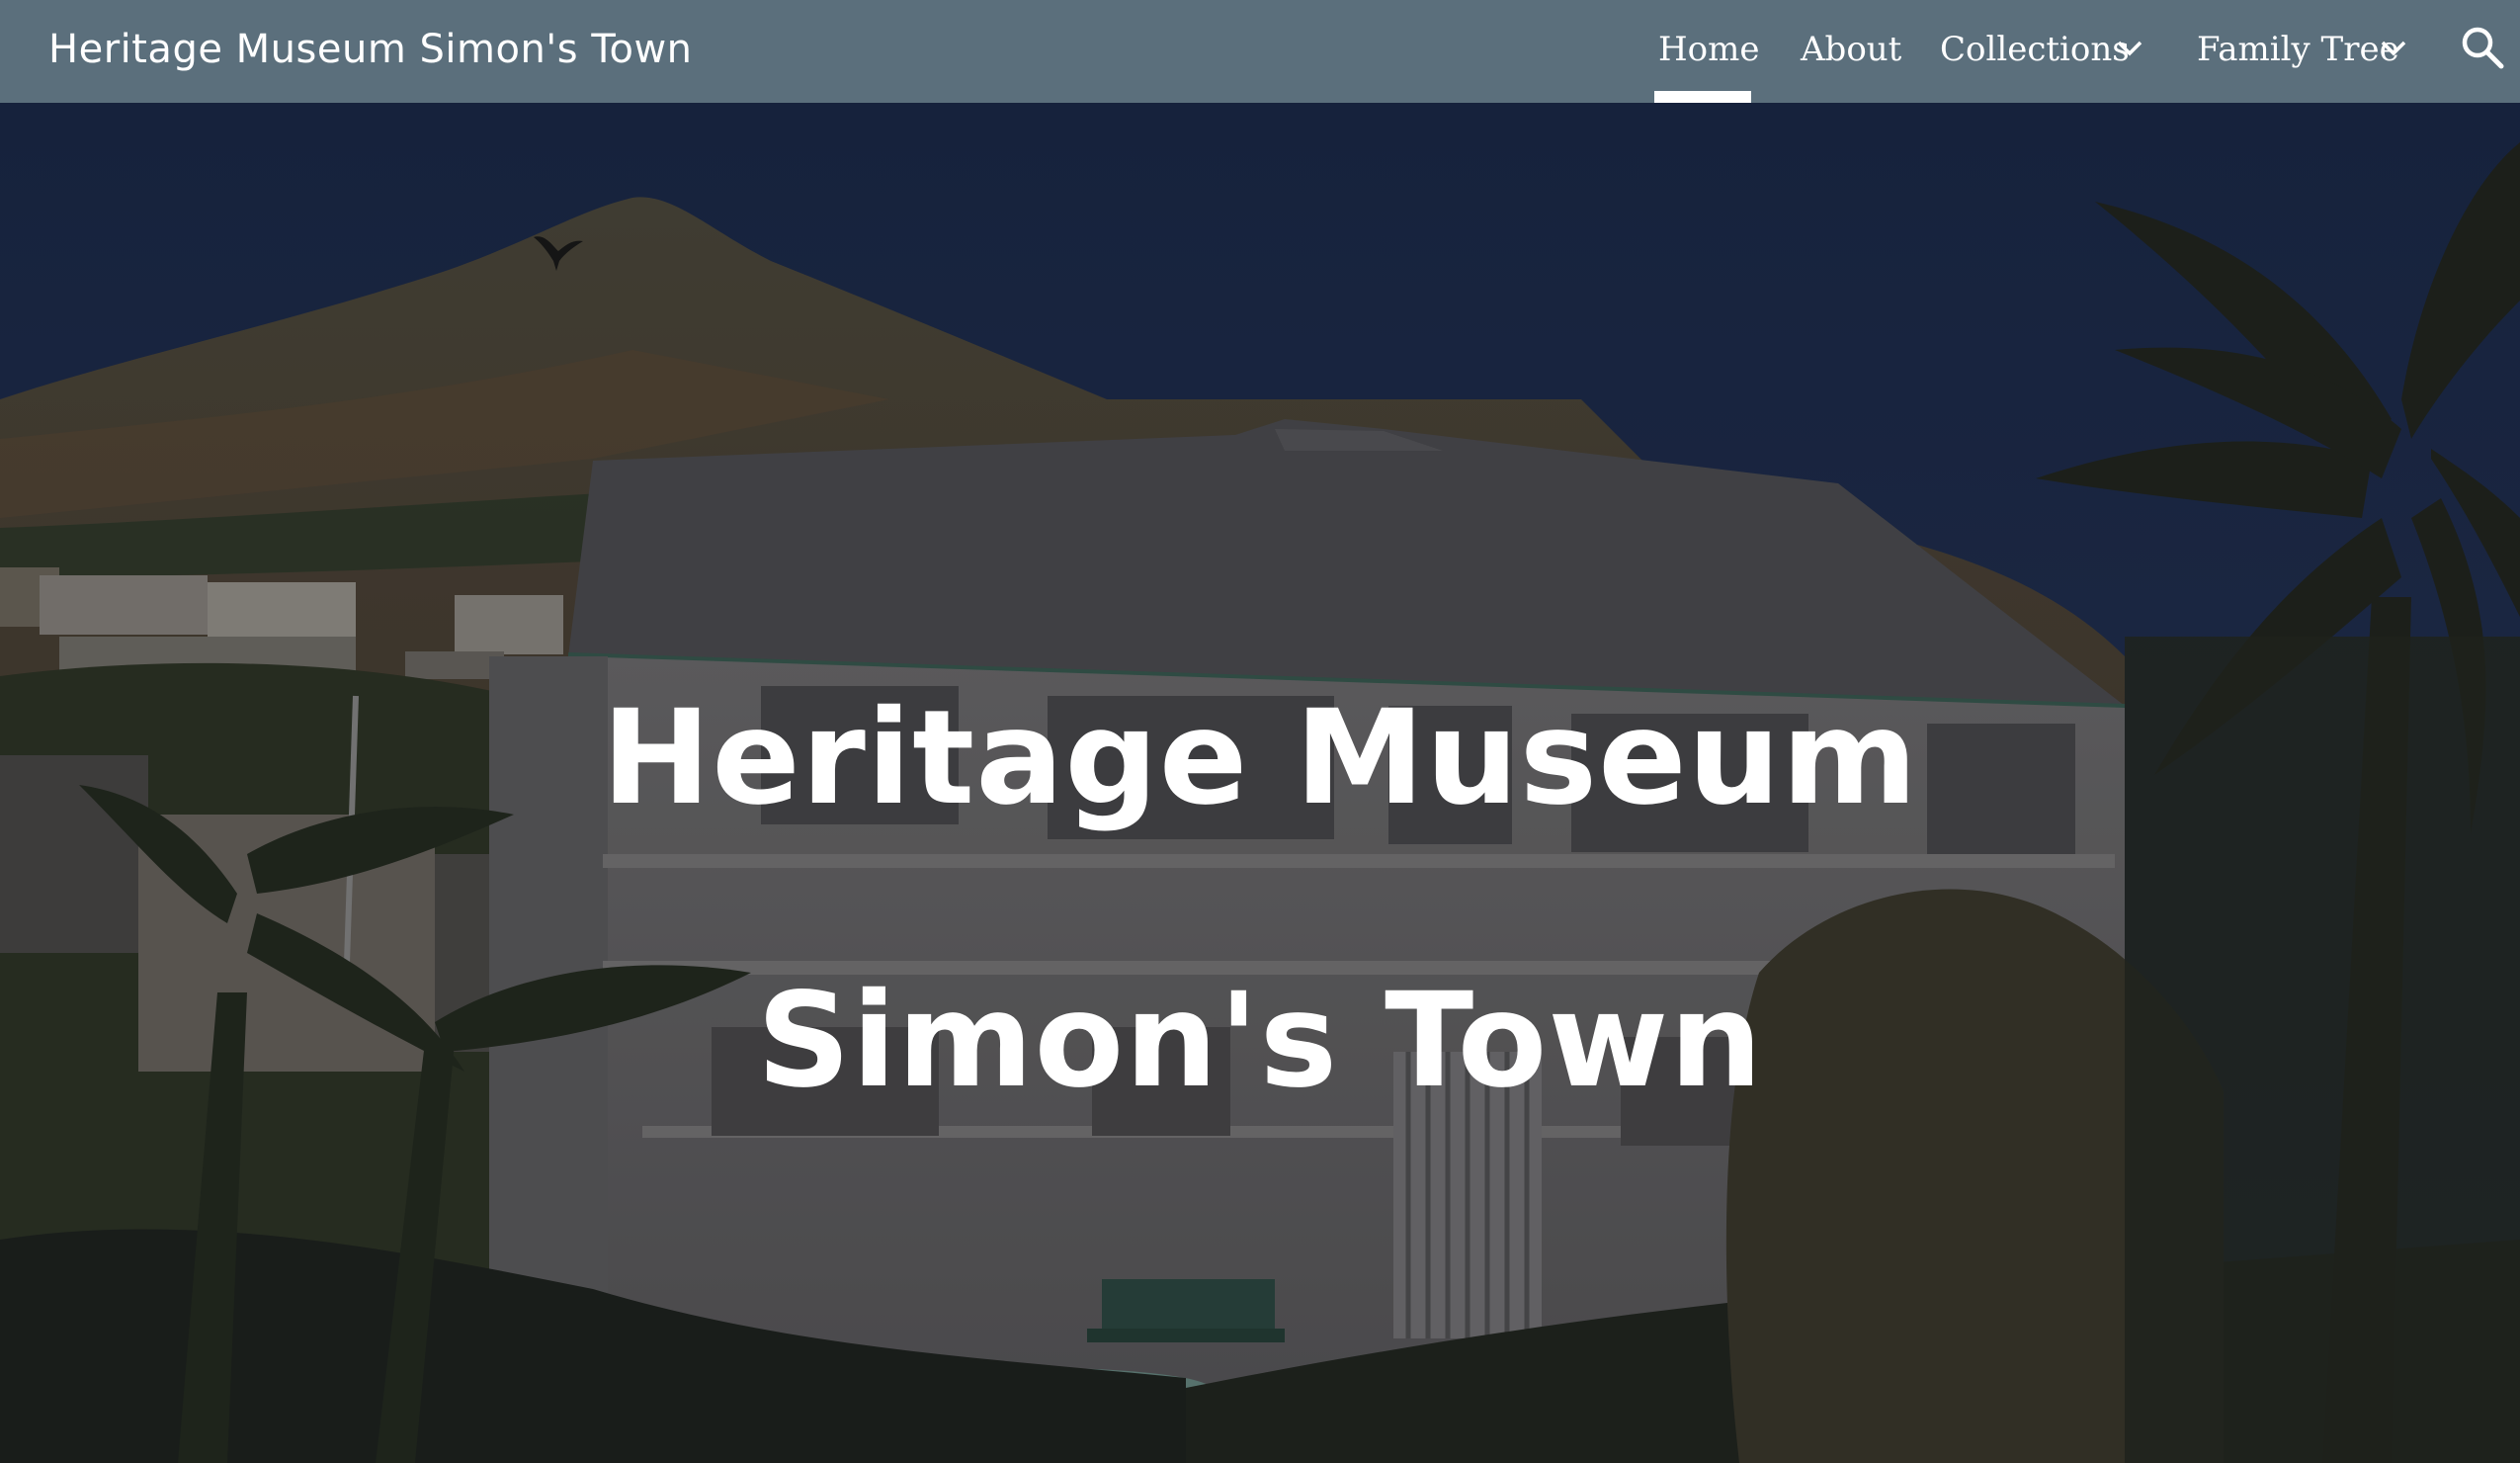 Image resolution: width=2520 pixels, height=1463 pixels. I want to click on hero-title-line1: Heritage Museum, so click(1260, 758).